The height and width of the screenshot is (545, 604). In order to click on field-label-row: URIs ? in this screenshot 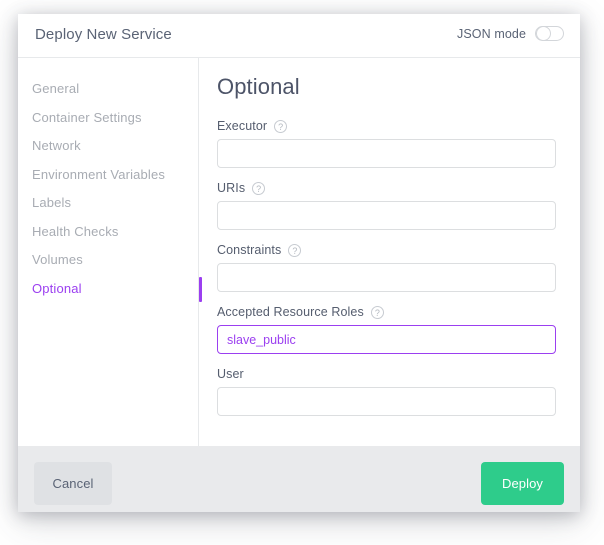, I will do `click(387, 188)`.